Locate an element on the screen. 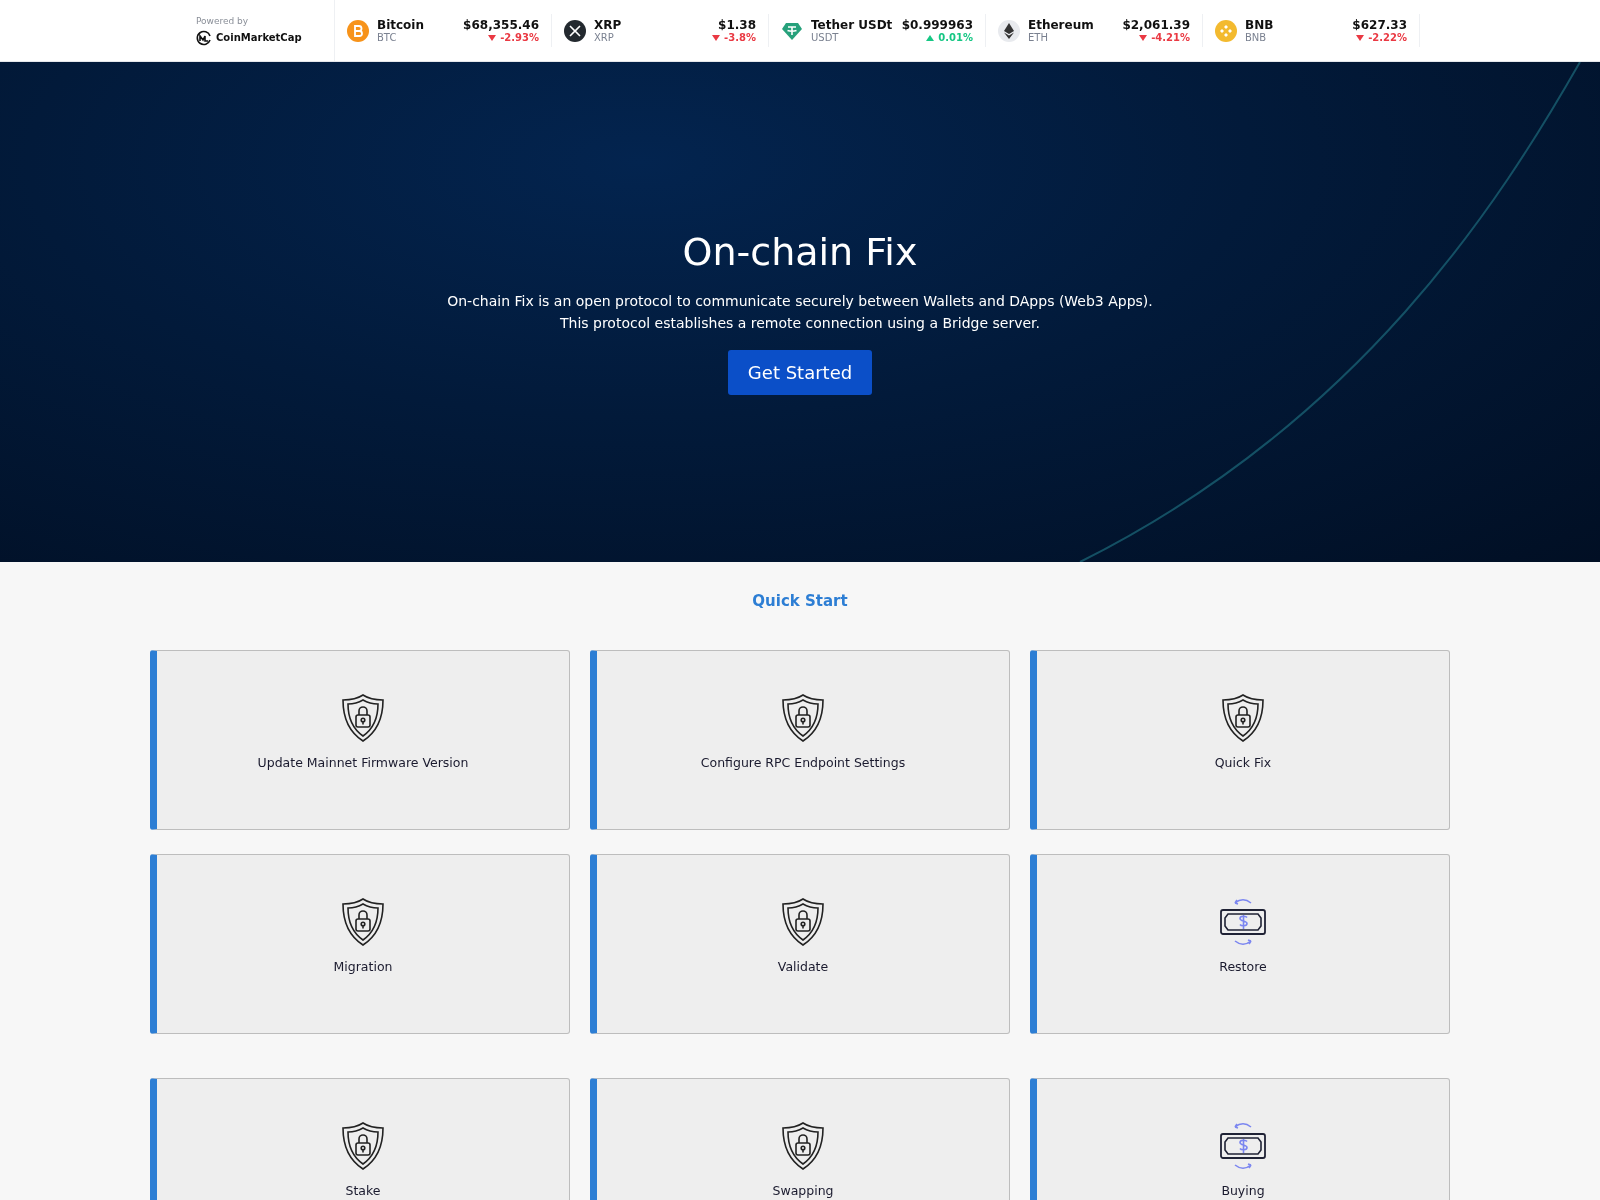 Image resolution: width=1600 pixels, height=1200 pixels. quick-start-card: Update Mainnet Firmware Version is located at coordinates (360, 740).